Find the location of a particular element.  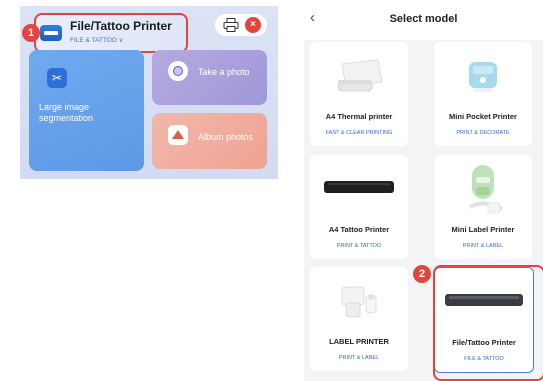

printer-category: FILE & TATTOO ∨ is located at coordinates (96, 40).